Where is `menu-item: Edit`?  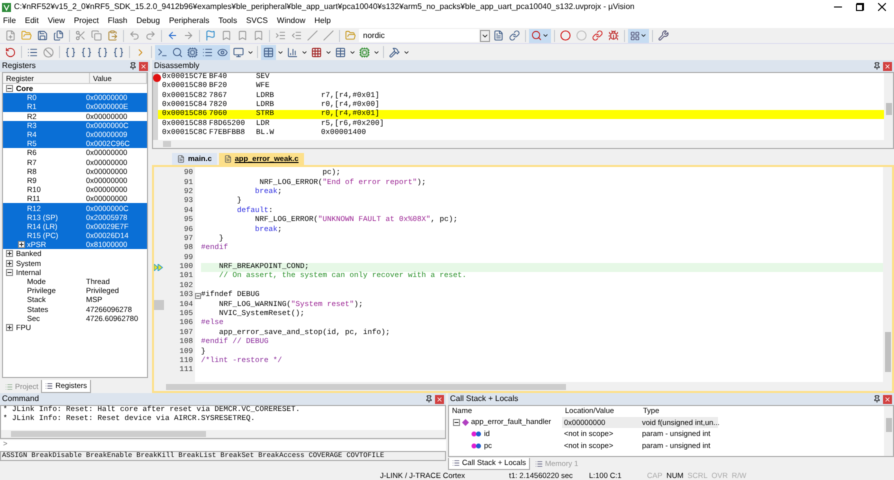 menu-item: Edit is located at coordinates (31, 21).